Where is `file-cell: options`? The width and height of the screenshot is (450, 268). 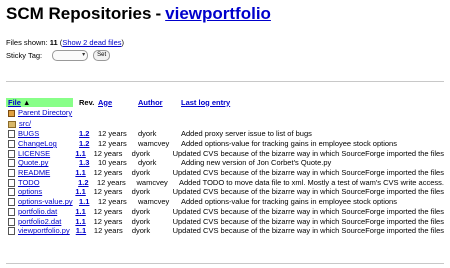
file-cell: options is located at coordinates (37, 192).